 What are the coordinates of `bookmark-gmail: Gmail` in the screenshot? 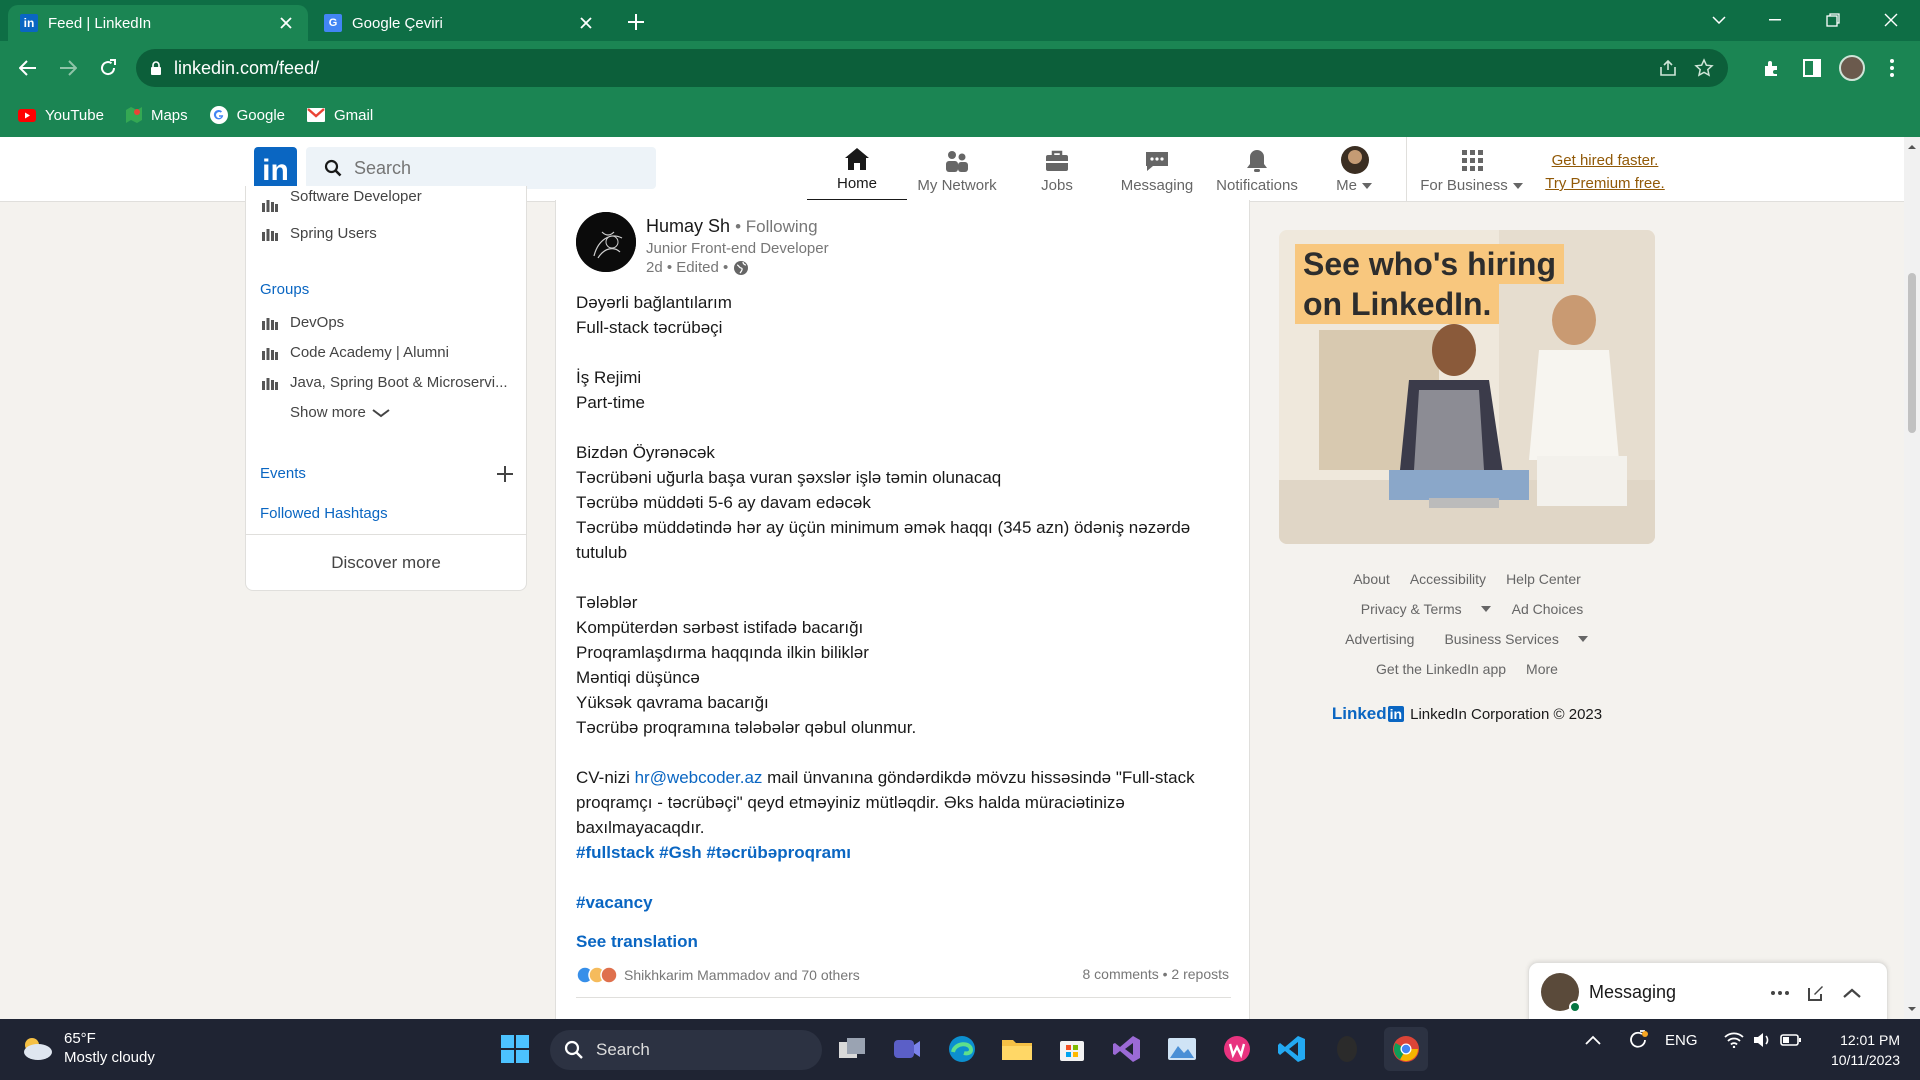 It's located at (340, 115).